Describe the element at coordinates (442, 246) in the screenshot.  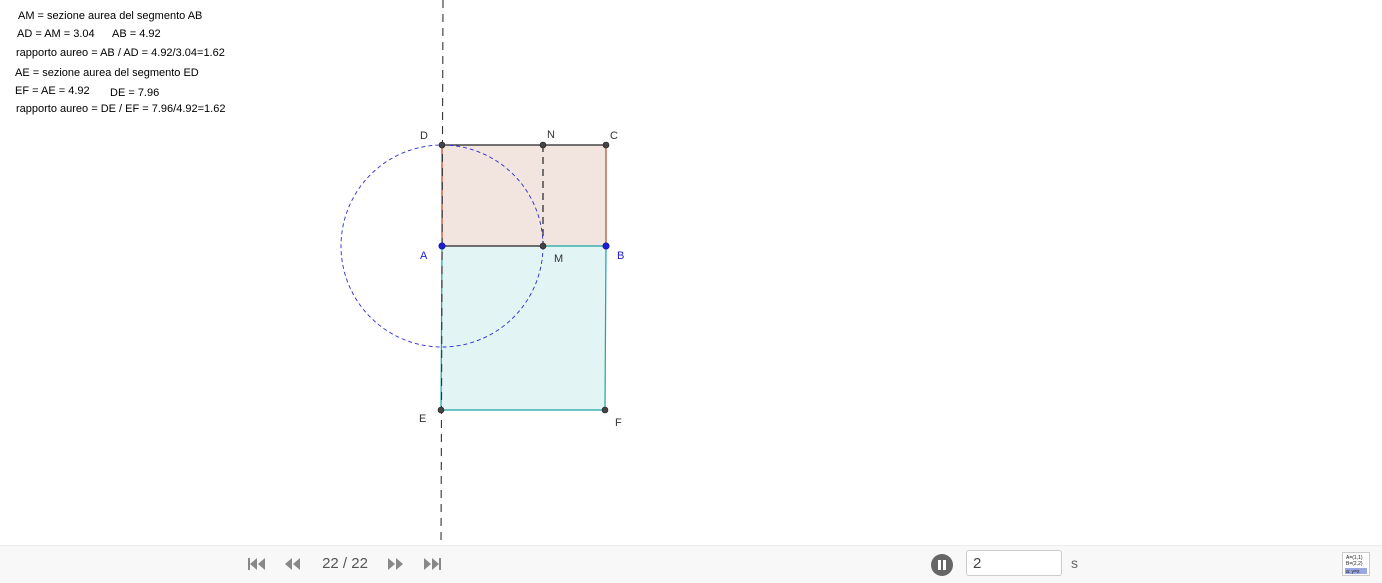
I see `point-A` at that location.